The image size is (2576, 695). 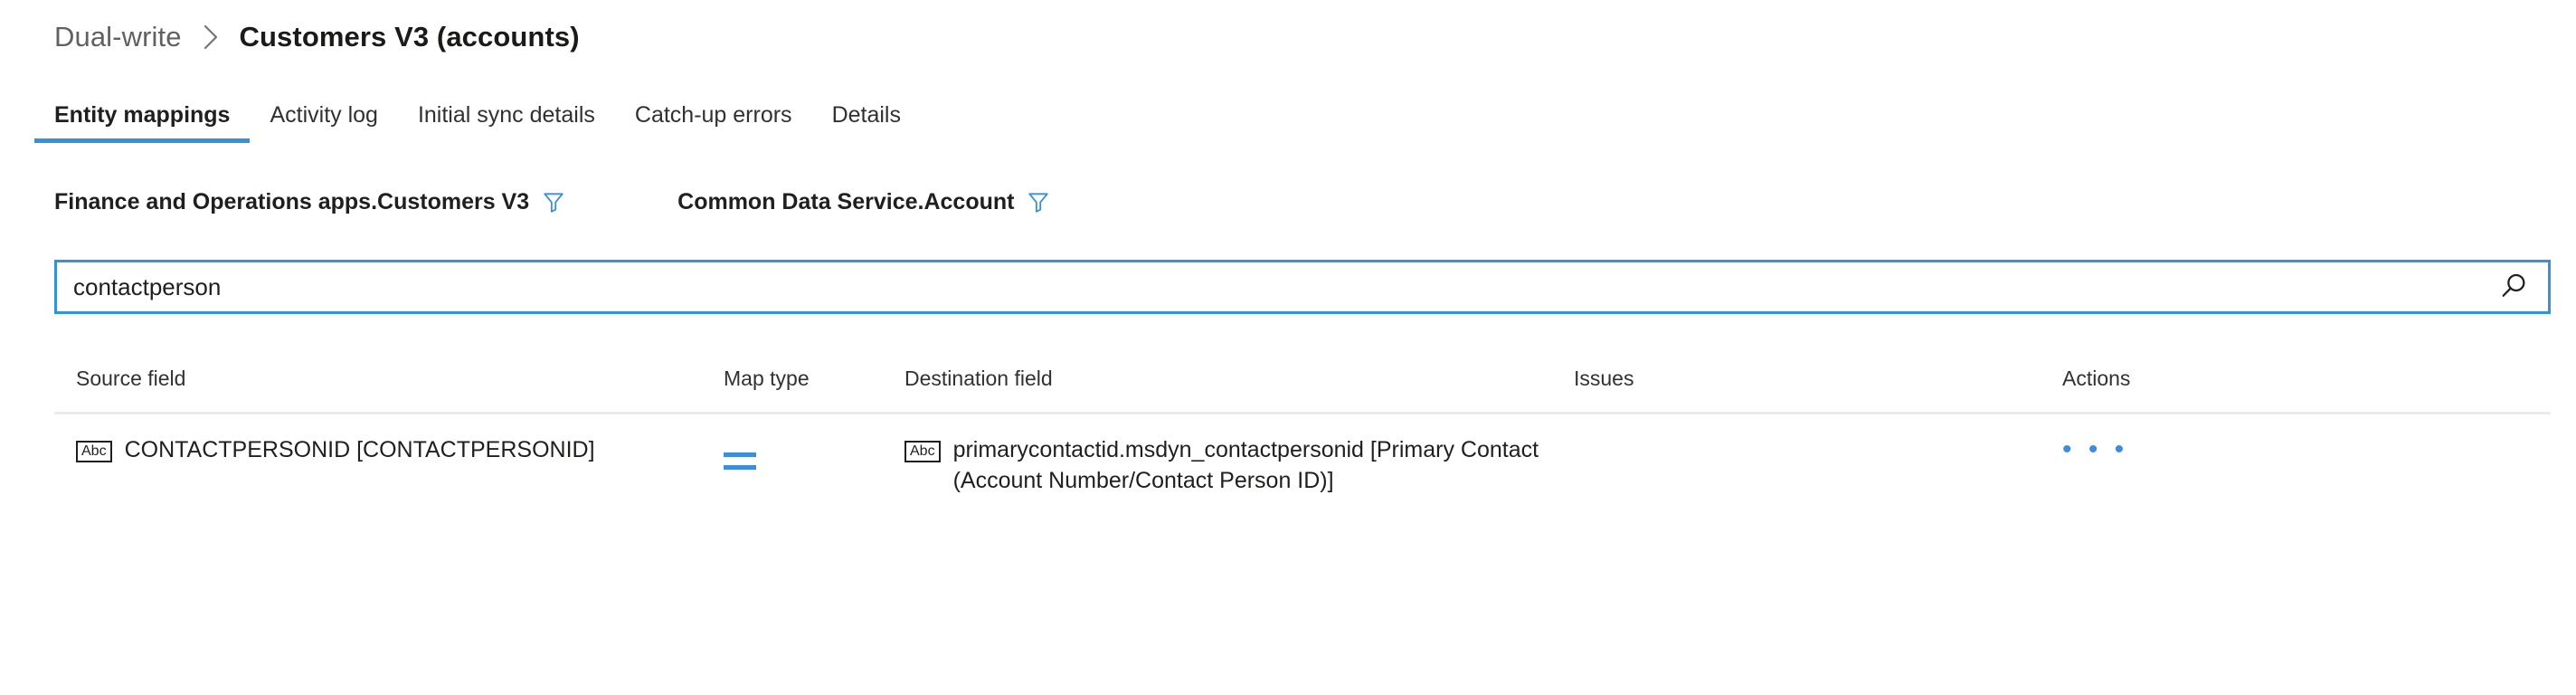 I want to click on tab-label: Initial sync details, so click(x=506, y=115).